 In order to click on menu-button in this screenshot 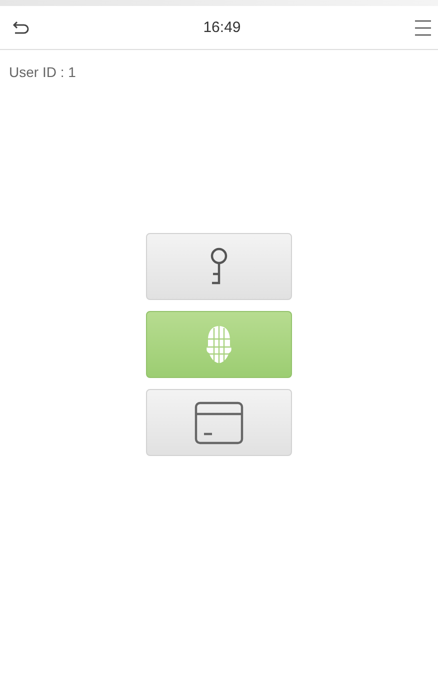, I will do `click(423, 27)`.